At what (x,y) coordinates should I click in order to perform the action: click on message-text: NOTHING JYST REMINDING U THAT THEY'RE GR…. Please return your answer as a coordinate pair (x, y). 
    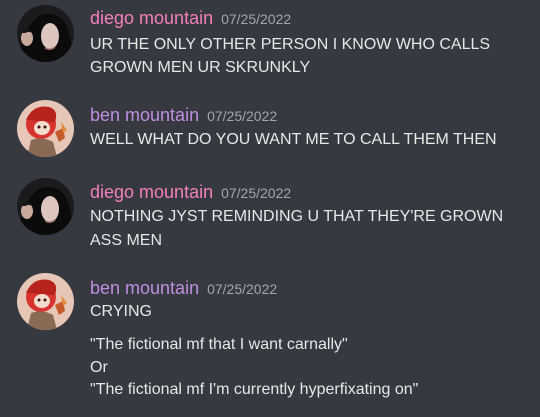
    Looking at the image, I should click on (297, 216).